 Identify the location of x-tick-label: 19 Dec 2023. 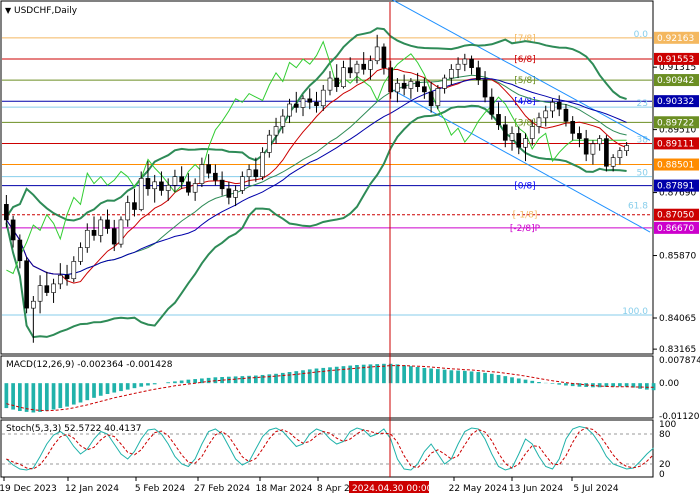
(28, 489).